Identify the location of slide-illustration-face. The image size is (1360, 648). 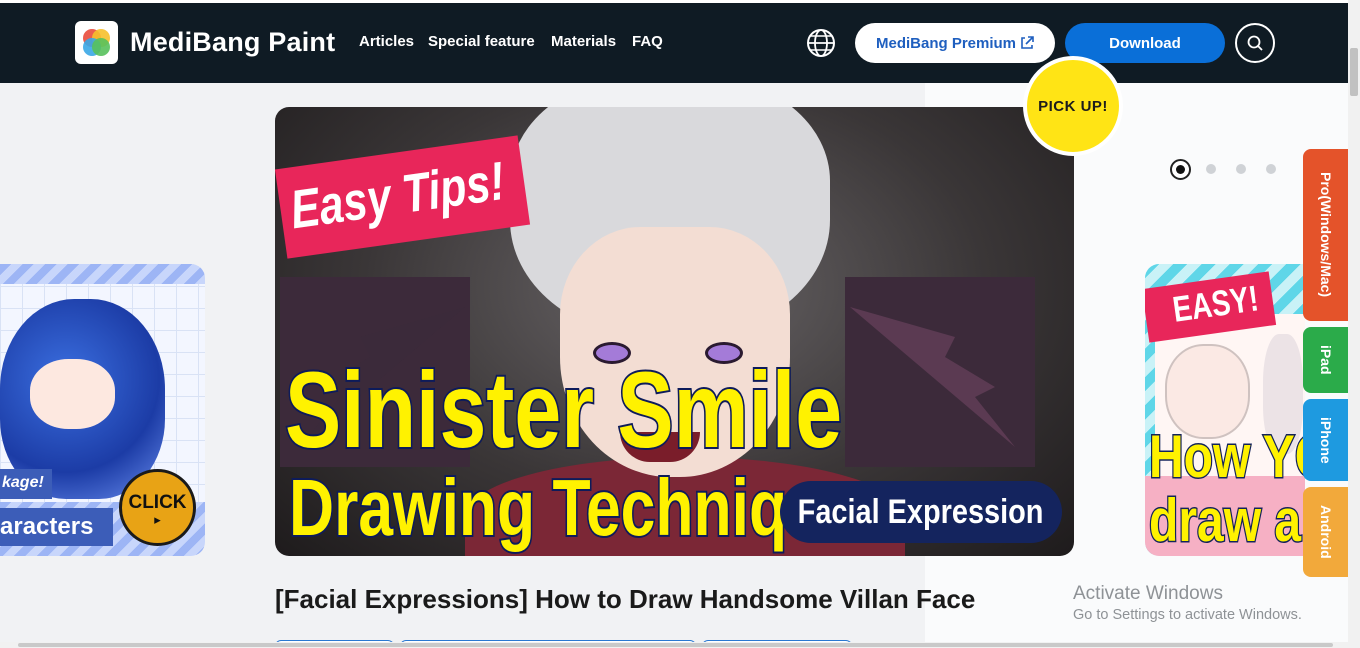
(72, 394).